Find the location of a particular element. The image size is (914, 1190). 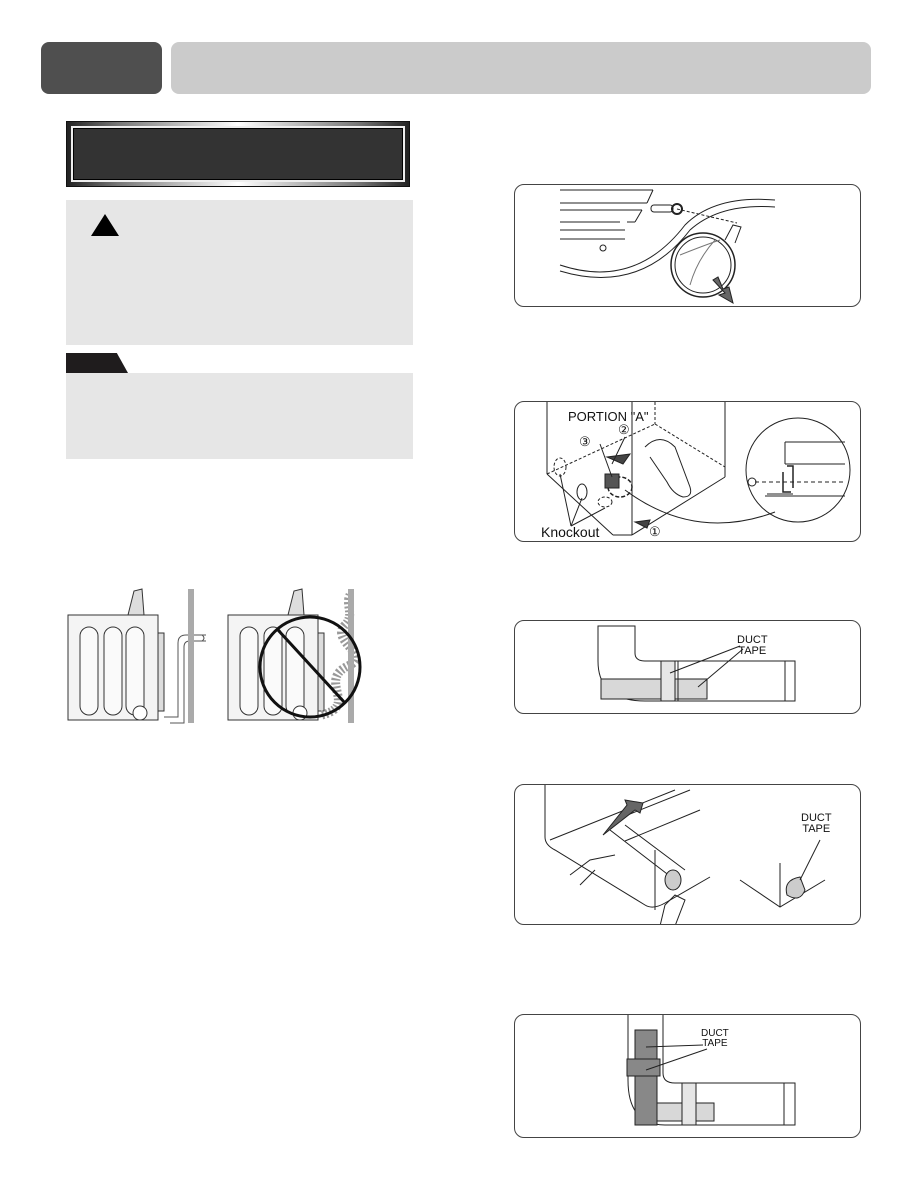

figure-duct-tape-elbow: DUCT TAPE is located at coordinates (687, 667).